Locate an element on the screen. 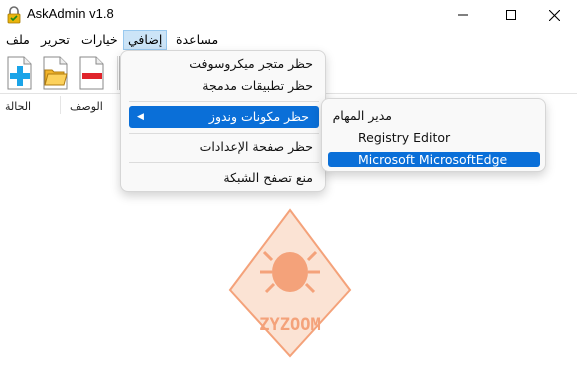 The width and height of the screenshot is (577, 387). submenu-item-registry-editor: Registry Editor is located at coordinates (434, 138).